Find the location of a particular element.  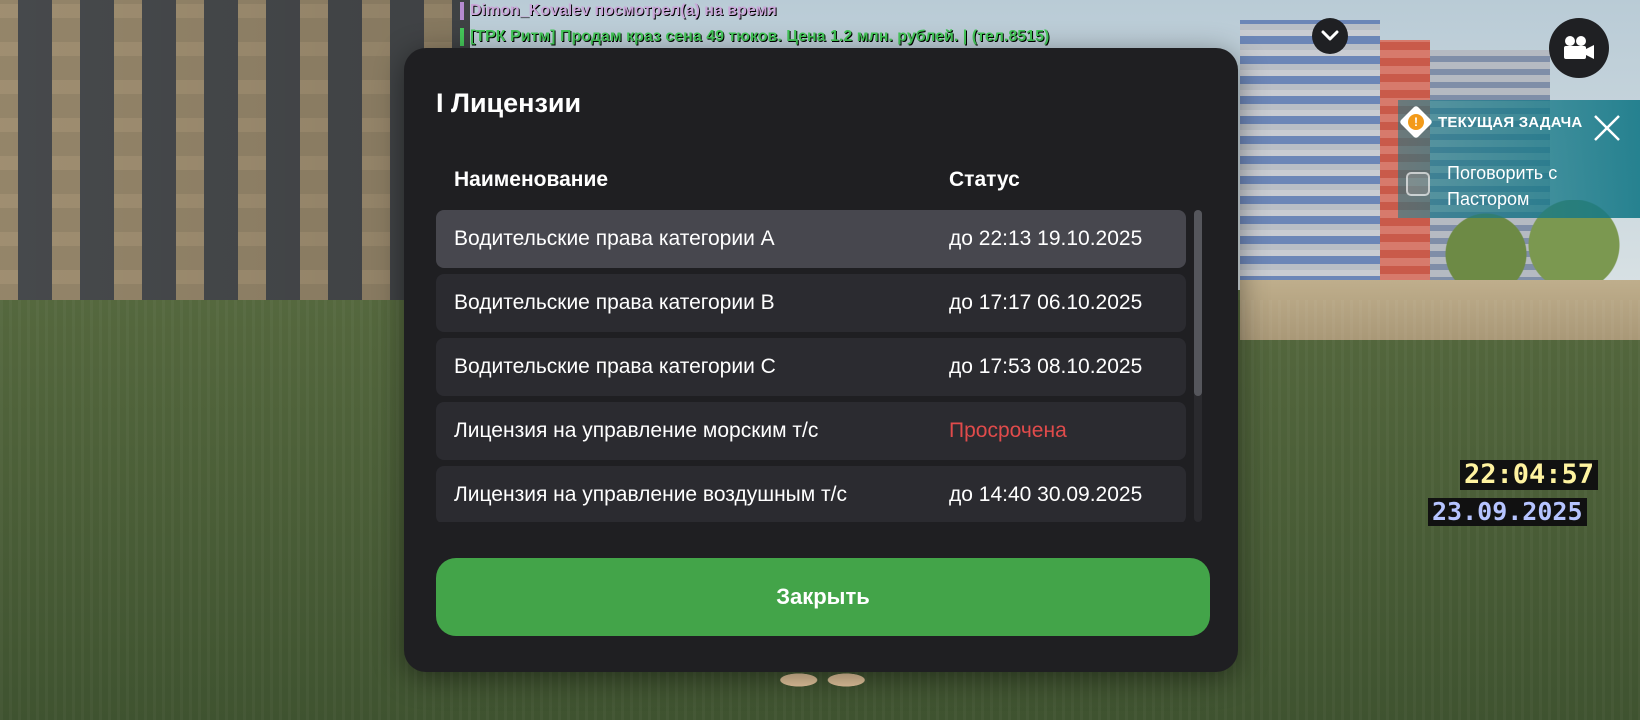

license-name: Лицензия на управление морским т/с is located at coordinates (636, 430).